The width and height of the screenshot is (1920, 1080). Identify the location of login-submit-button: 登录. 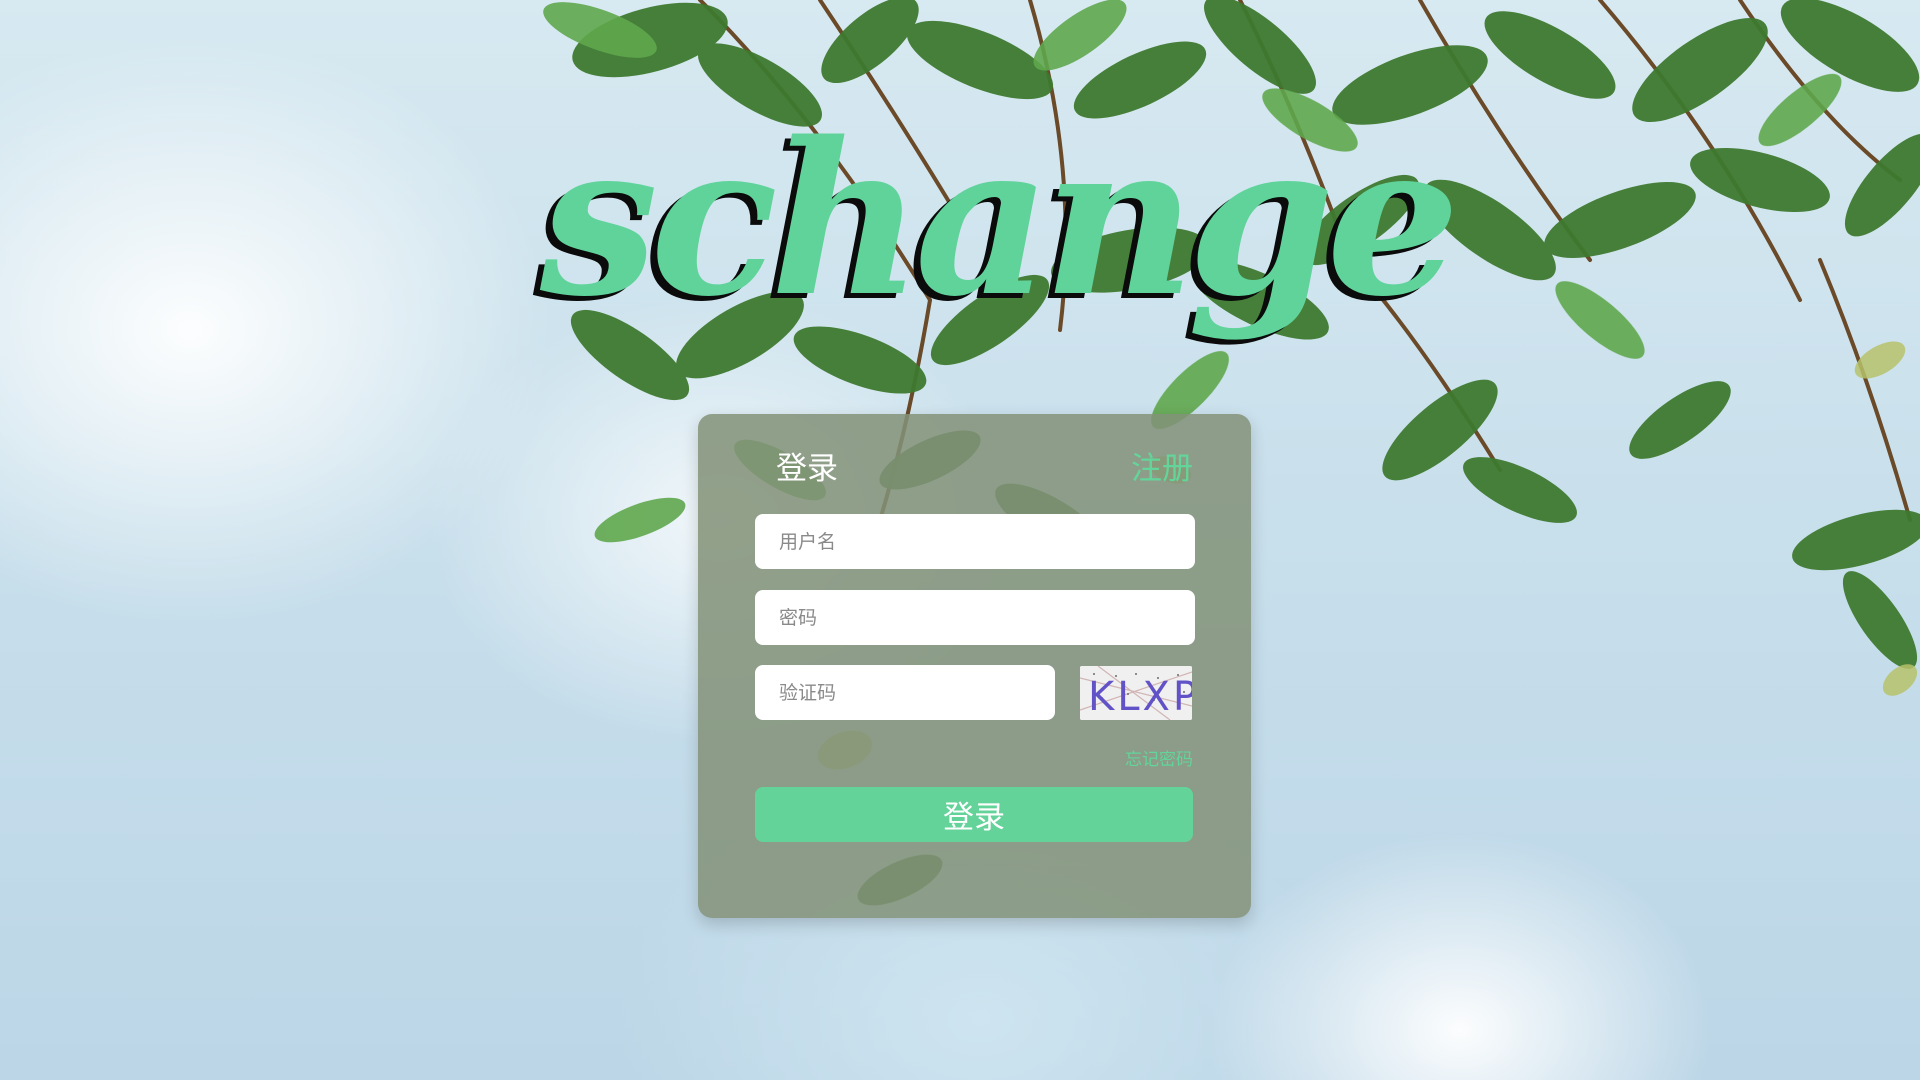
(974, 814).